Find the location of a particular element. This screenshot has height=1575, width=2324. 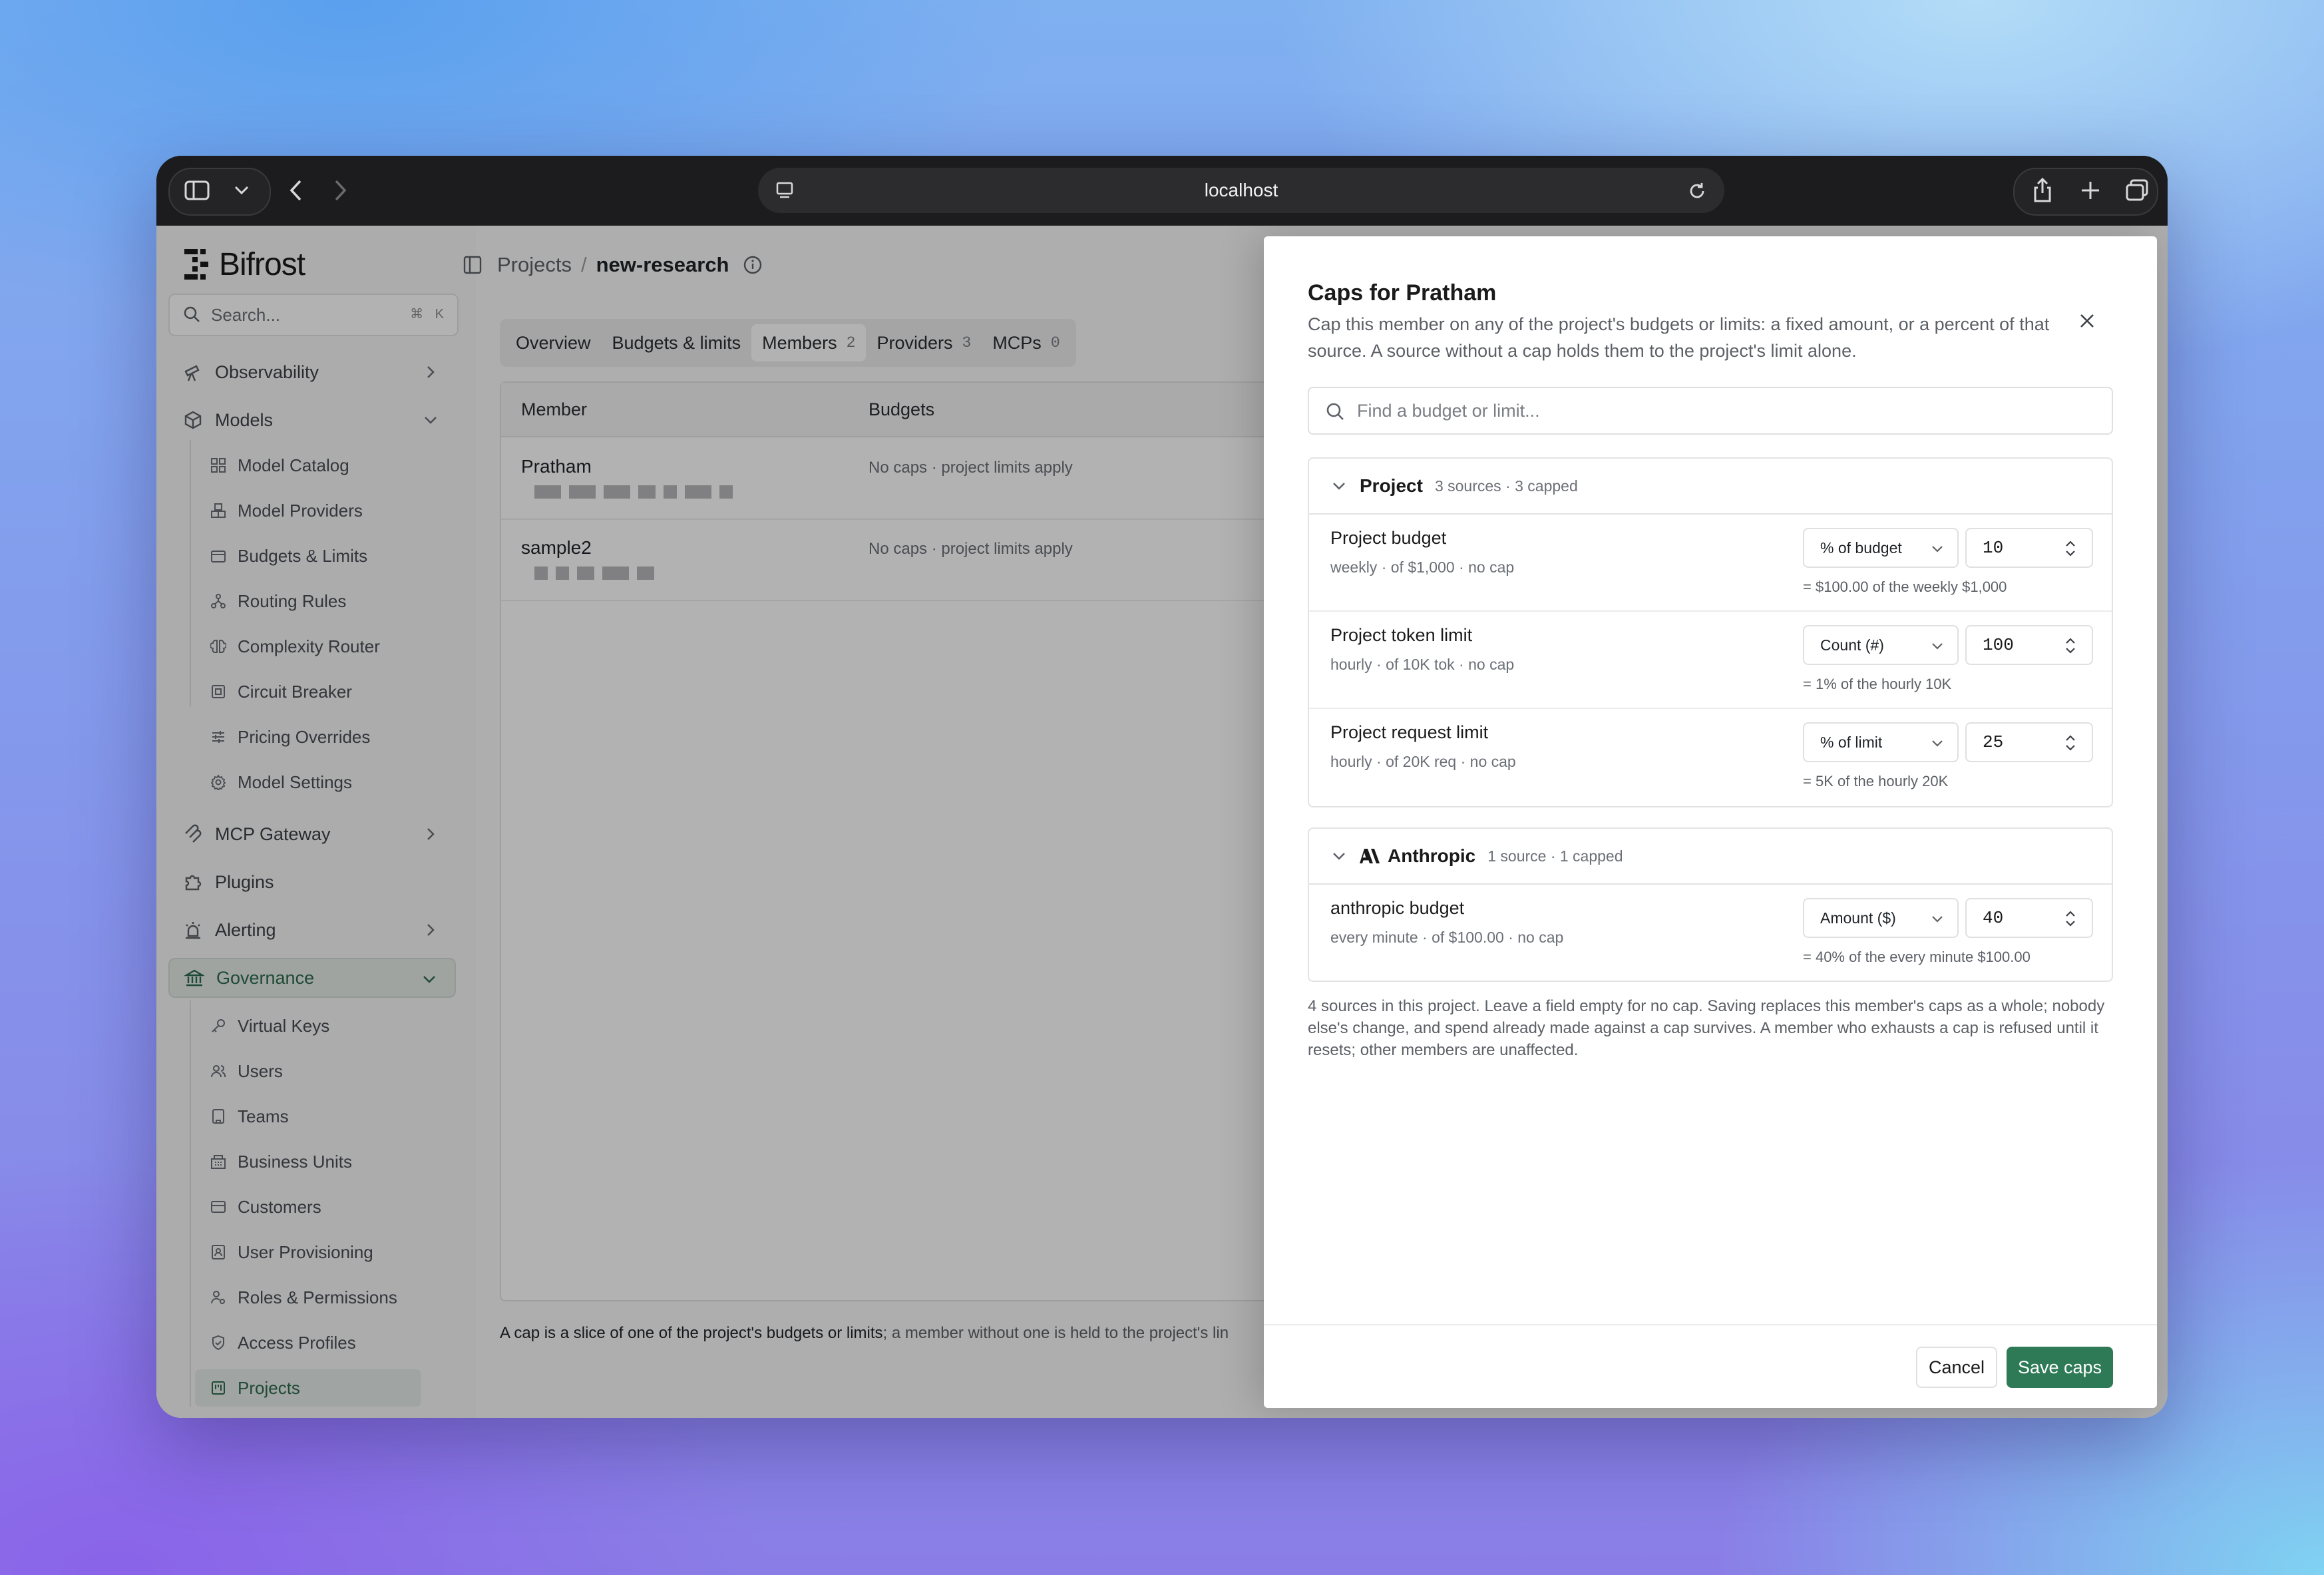

group-header: Anthropic 1 source · 1 capped is located at coordinates (1710, 857).